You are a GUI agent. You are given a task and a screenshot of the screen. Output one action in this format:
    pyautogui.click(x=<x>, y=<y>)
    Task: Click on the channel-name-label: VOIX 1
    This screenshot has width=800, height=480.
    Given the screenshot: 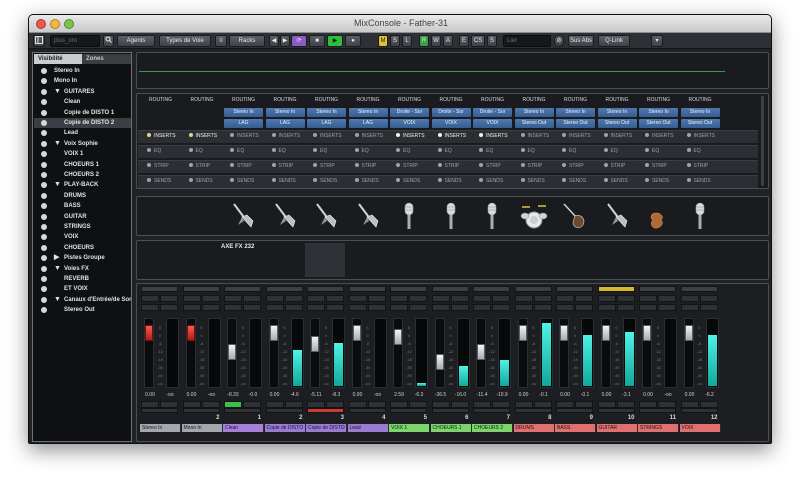 What is the action you would take?
    pyautogui.click(x=409, y=428)
    